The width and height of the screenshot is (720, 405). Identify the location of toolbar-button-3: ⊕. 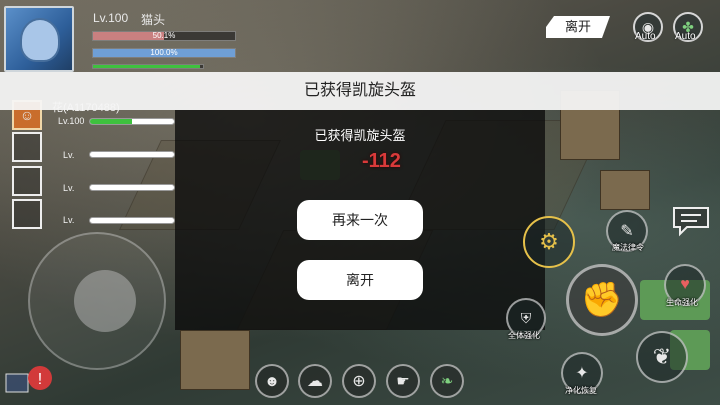
(359, 381).